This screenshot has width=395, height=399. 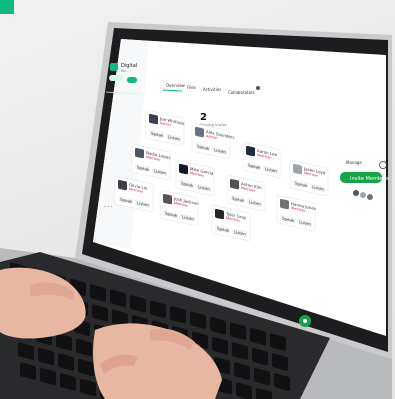 What do you see at coordinates (114, 67) in the screenshot?
I see `logo-icon` at bounding box center [114, 67].